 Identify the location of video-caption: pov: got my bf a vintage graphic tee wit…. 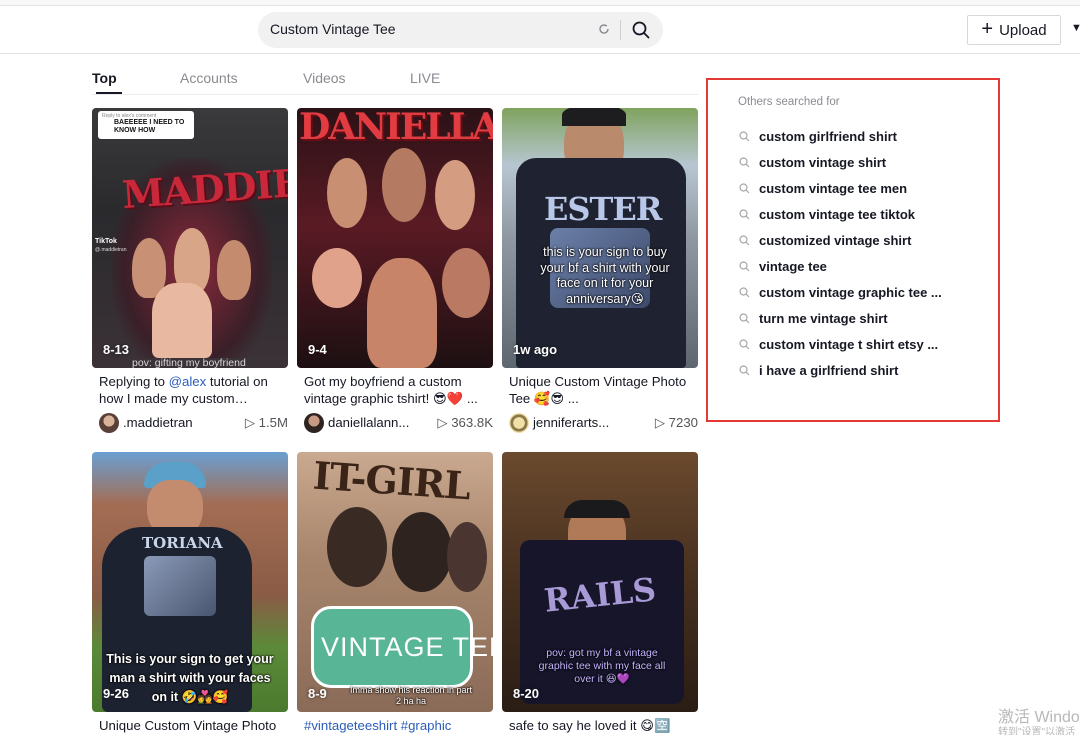
(602, 666).